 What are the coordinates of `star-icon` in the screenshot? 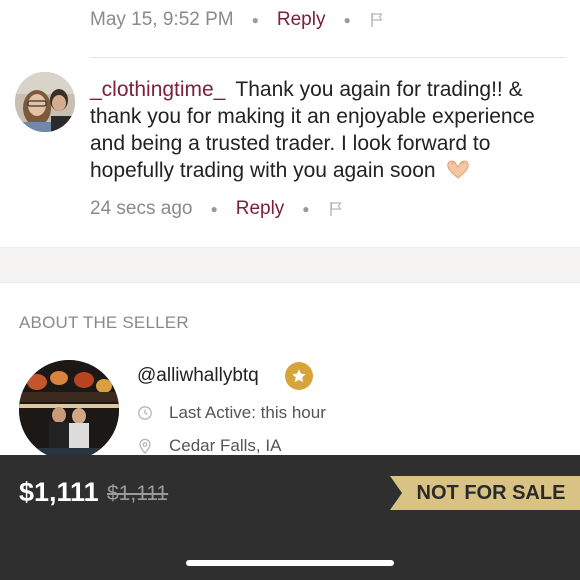 It's located at (299, 376).